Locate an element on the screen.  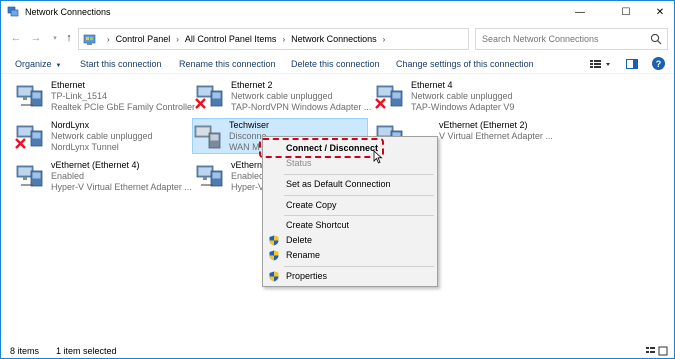
search-input is located at coordinates (562, 39).